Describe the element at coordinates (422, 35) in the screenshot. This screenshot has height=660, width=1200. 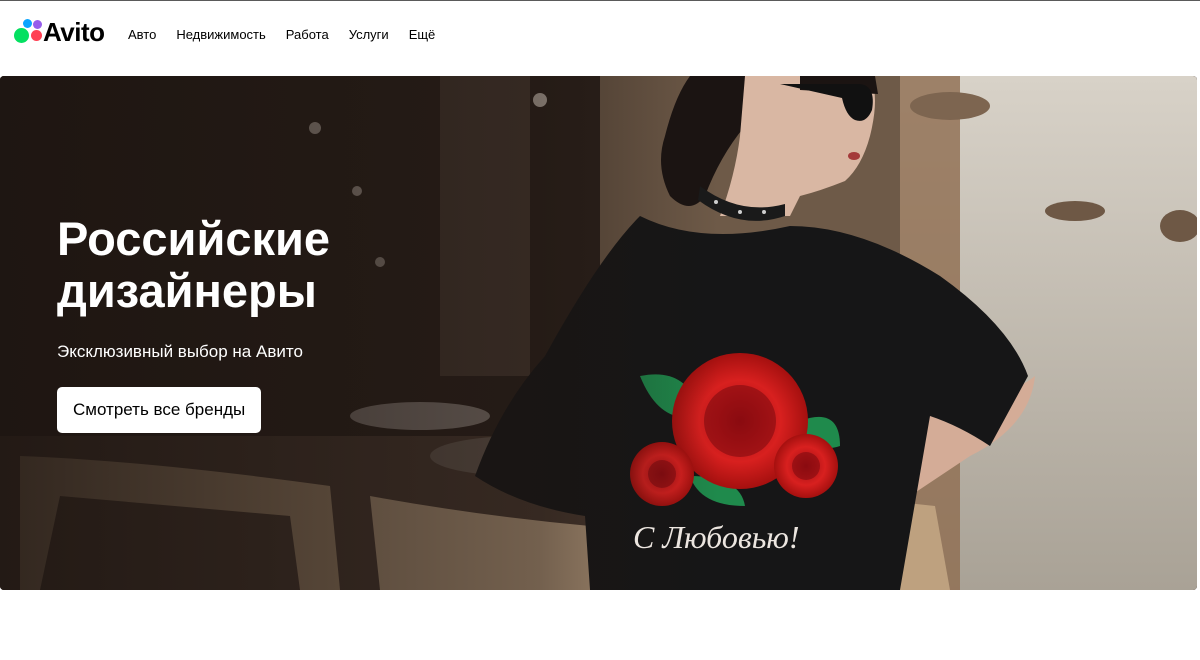
I see `nav-item-more: Ещё` at that location.